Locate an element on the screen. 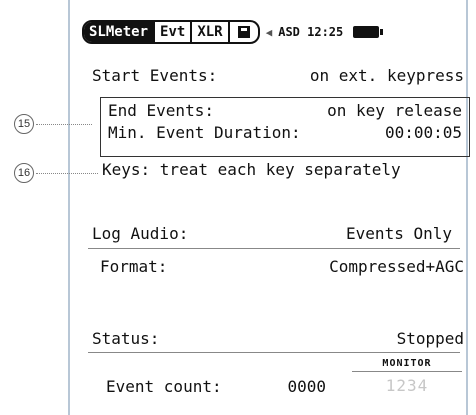 This screenshot has height=415, width=476. monitor-digits: 1234 is located at coordinates (407, 385).